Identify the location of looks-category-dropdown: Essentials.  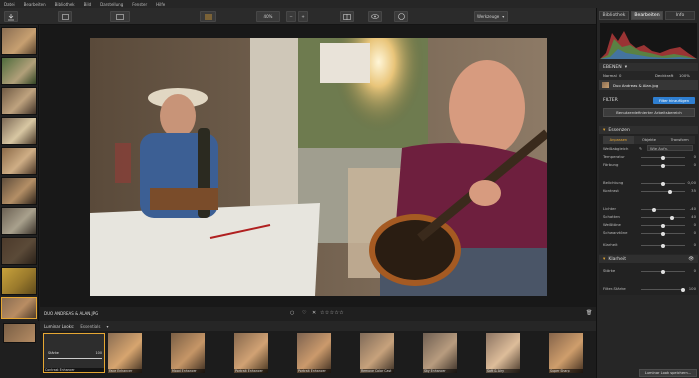
(90, 326).